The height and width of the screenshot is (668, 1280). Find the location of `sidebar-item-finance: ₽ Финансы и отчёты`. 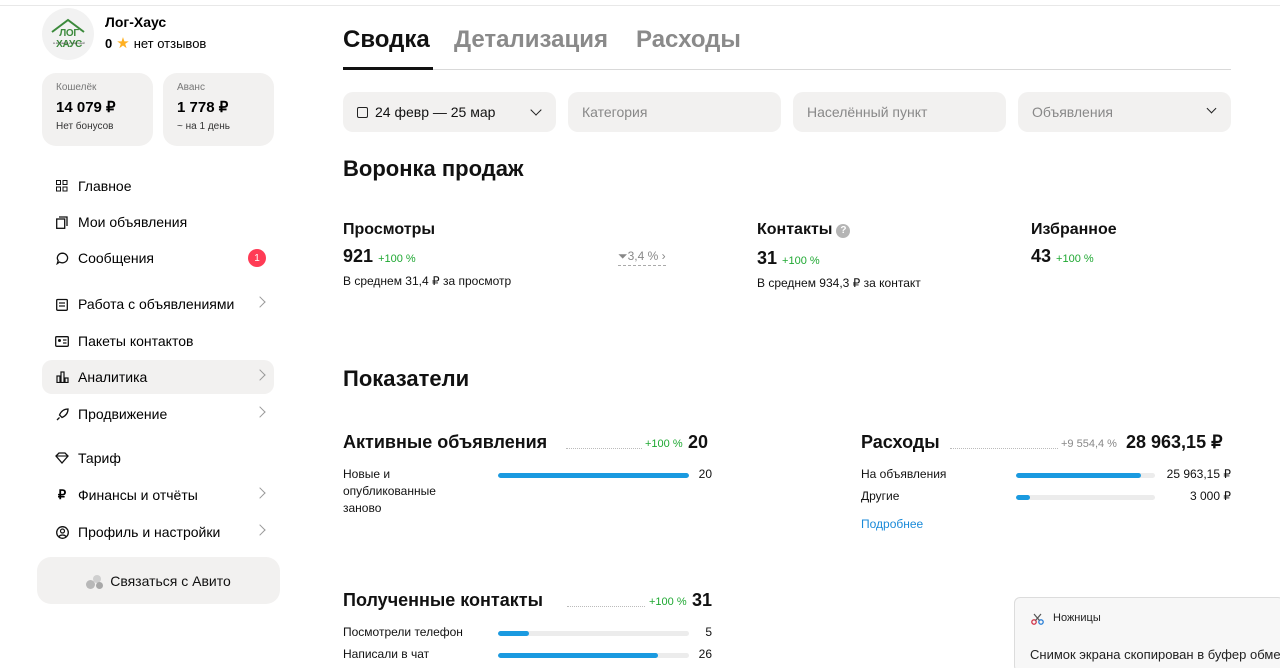

sidebar-item-finance: ₽ Финансы и отчёты is located at coordinates (158, 495).